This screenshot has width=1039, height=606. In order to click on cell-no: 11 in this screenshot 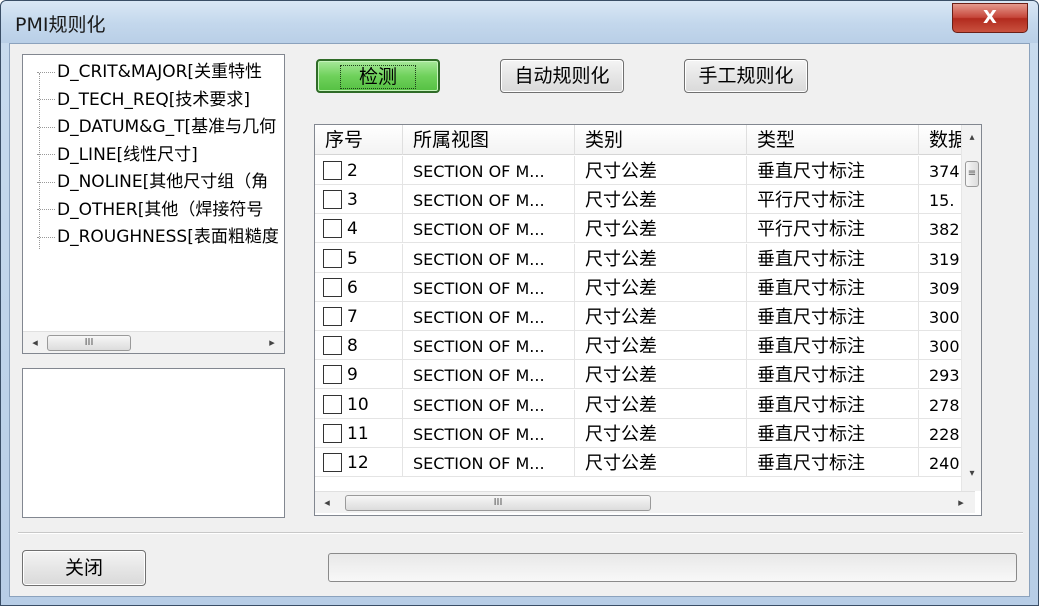, I will do `click(359, 433)`.